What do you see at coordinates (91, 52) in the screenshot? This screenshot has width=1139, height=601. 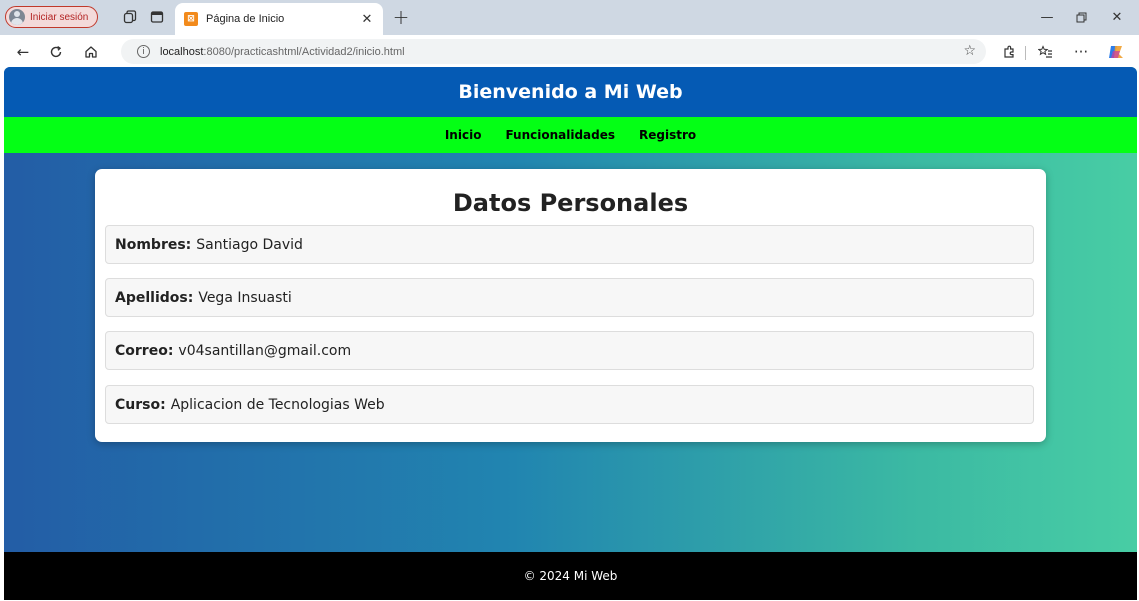 I see `home-icon` at bounding box center [91, 52].